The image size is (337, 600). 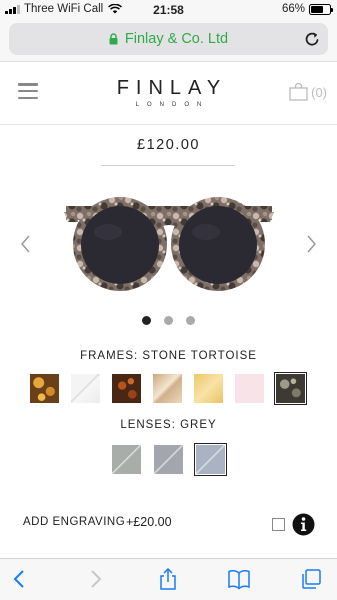 I want to click on reload-icon, so click(x=312, y=39).